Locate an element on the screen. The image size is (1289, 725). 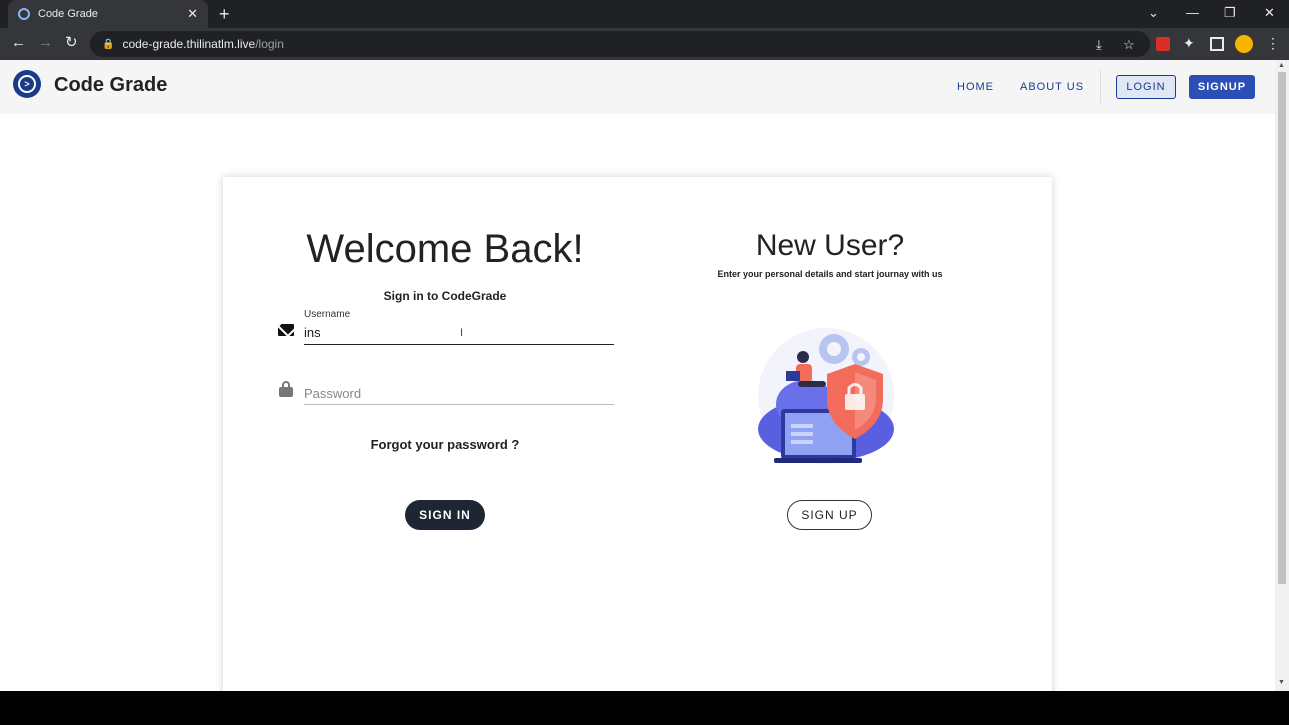
scroll-thumb is located at coordinates (1282, 328).